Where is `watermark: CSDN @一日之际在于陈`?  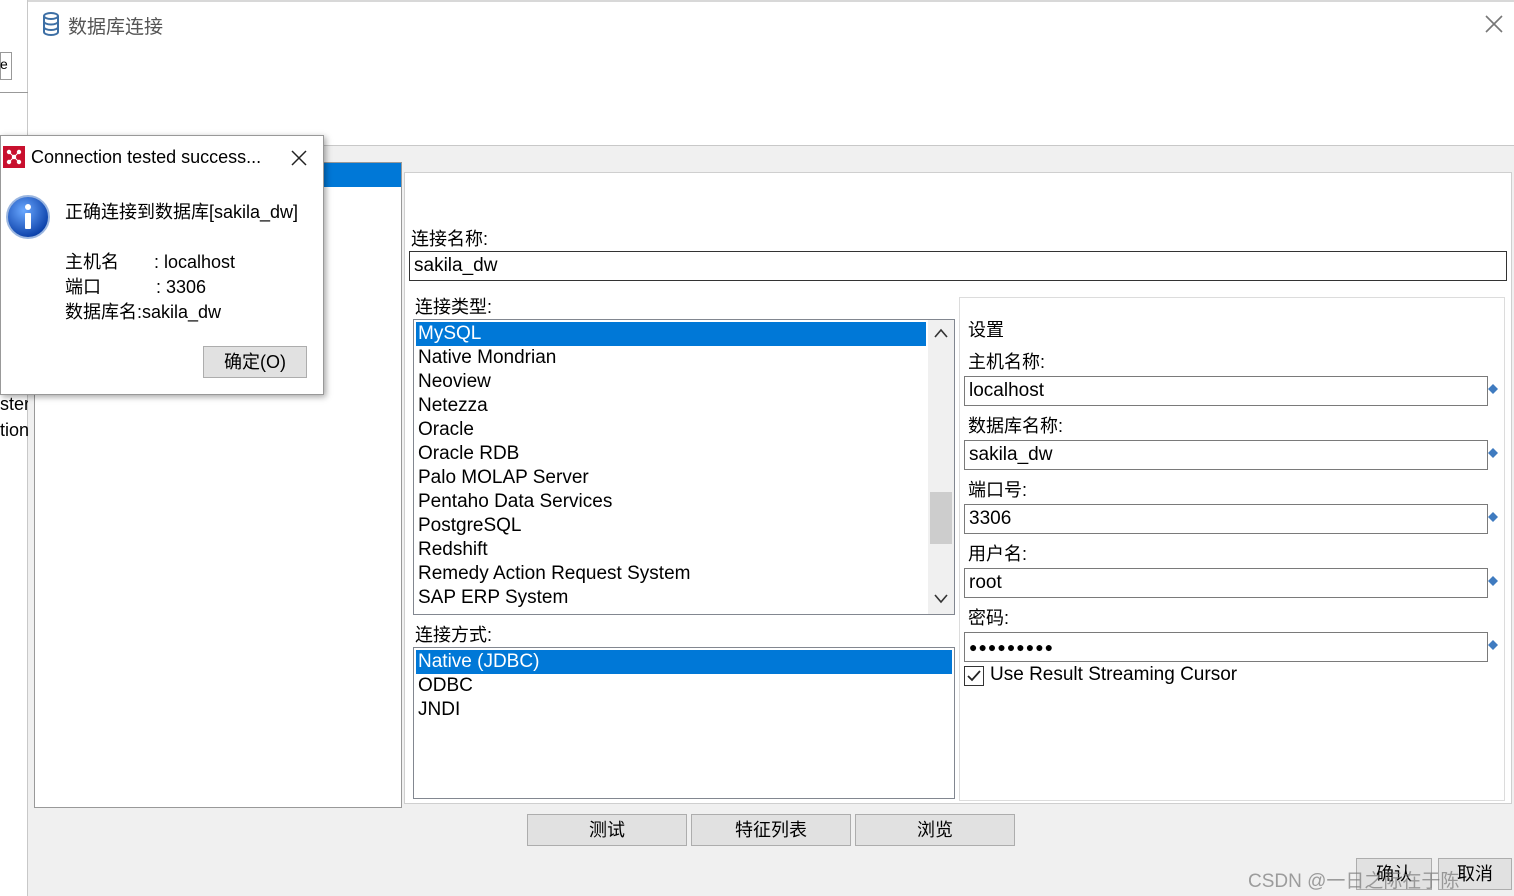
watermark: CSDN @一日之际在于陈 is located at coordinates (1354, 881).